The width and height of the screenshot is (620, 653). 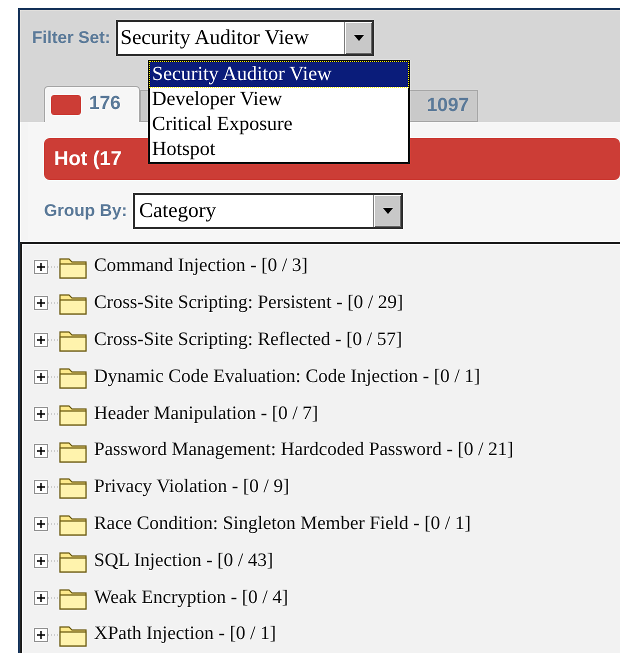 What do you see at coordinates (185, 634) in the screenshot?
I see `tree-item: XPath Injection - [0 / 1]` at bounding box center [185, 634].